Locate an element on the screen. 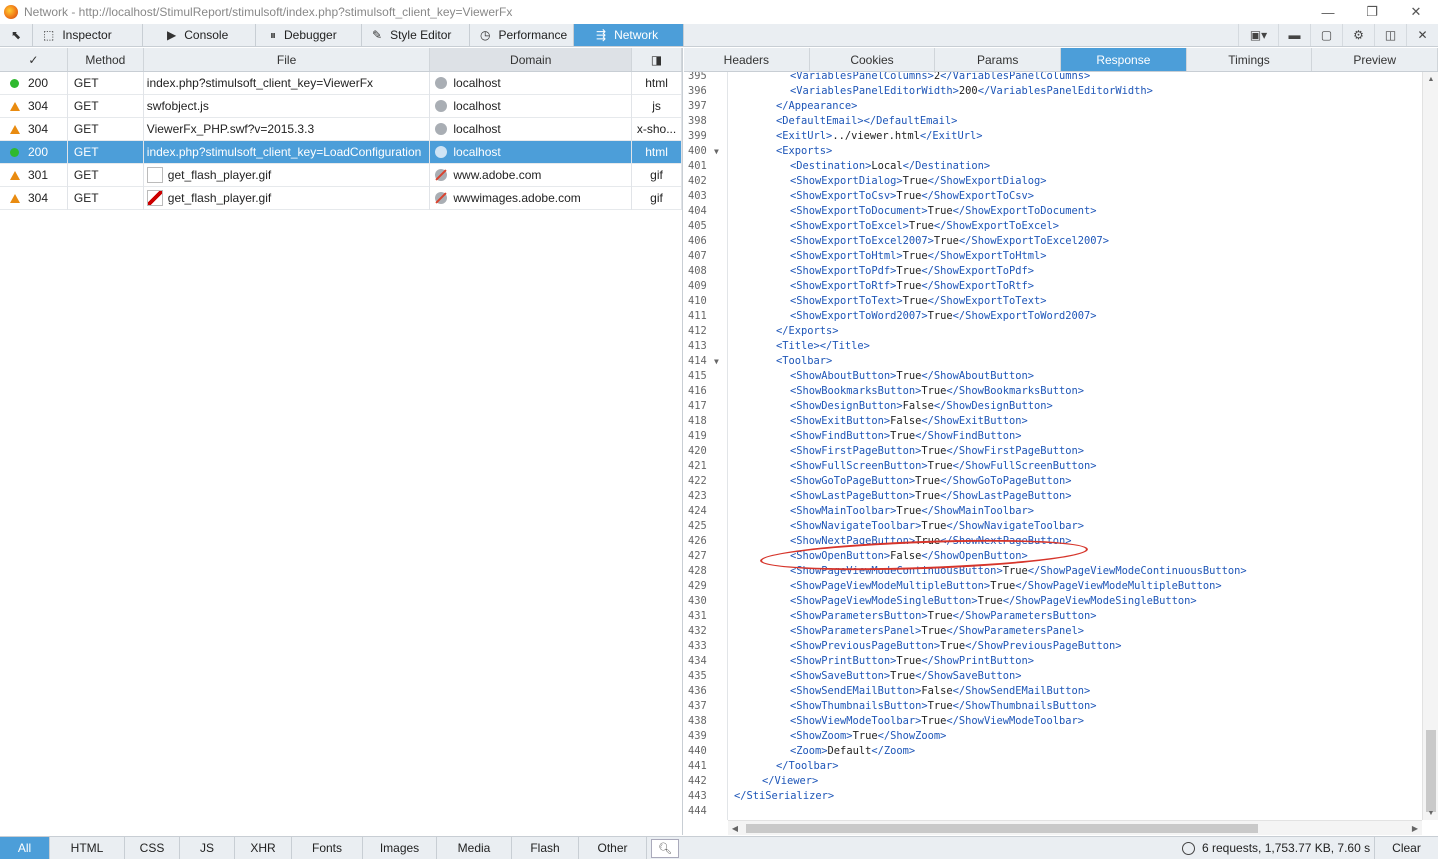 This screenshot has width=1438, height=859. line-number: 430 is located at coordinates (706, 601).